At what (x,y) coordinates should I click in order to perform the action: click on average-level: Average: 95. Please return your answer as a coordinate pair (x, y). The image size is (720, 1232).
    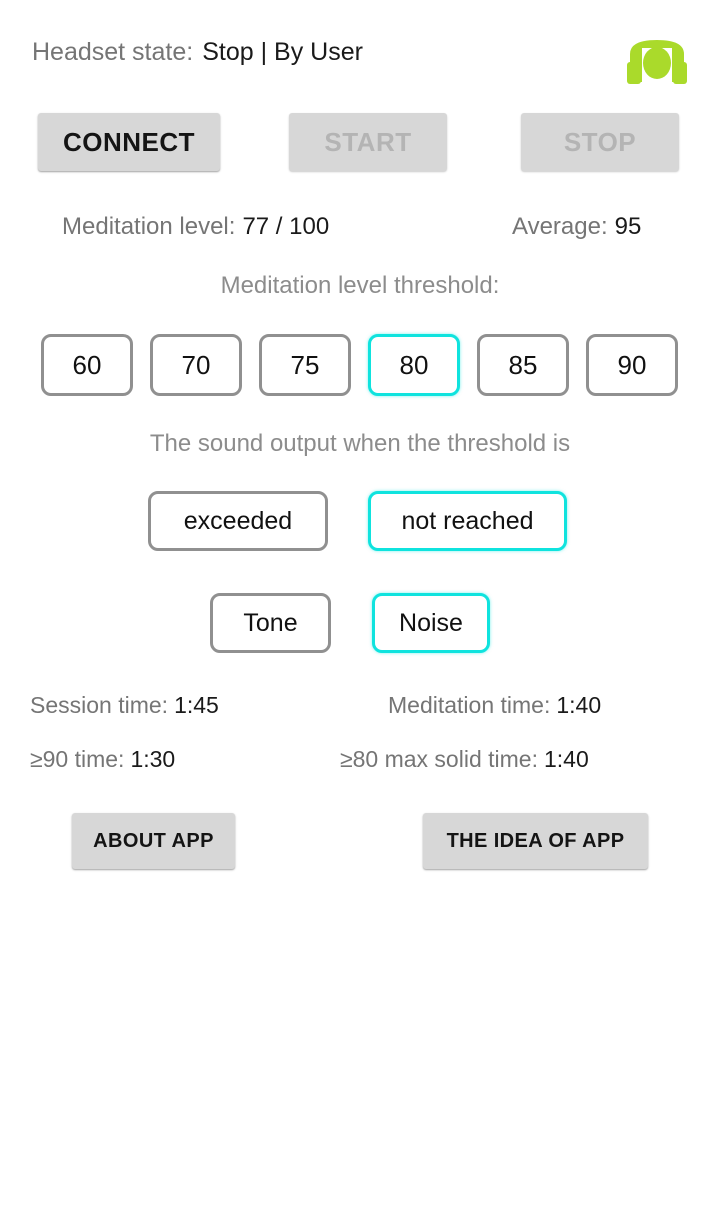
    Looking at the image, I should click on (576, 227).